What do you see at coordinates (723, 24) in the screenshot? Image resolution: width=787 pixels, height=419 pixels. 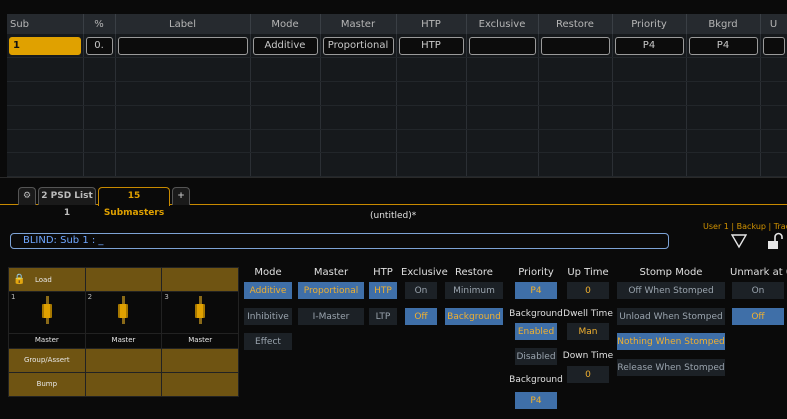 I see `col-bkgrd-header: Bkgrd` at bounding box center [723, 24].